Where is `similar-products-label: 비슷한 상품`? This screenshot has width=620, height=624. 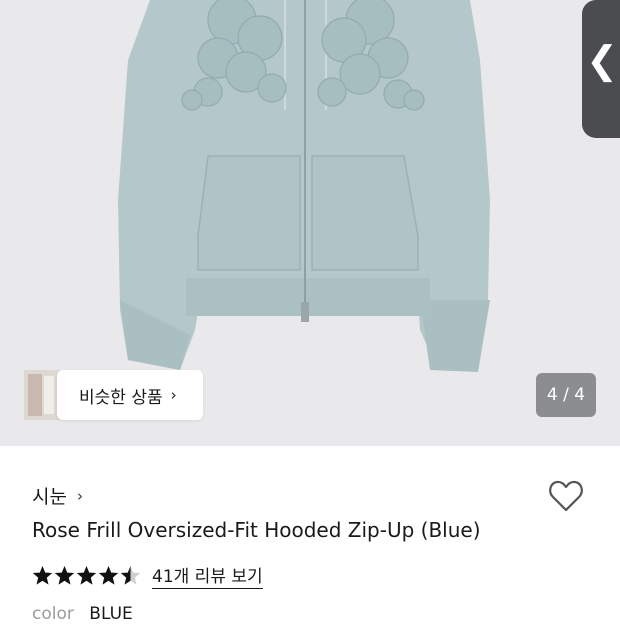 similar-products-label: 비슷한 상품 is located at coordinates (121, 397).